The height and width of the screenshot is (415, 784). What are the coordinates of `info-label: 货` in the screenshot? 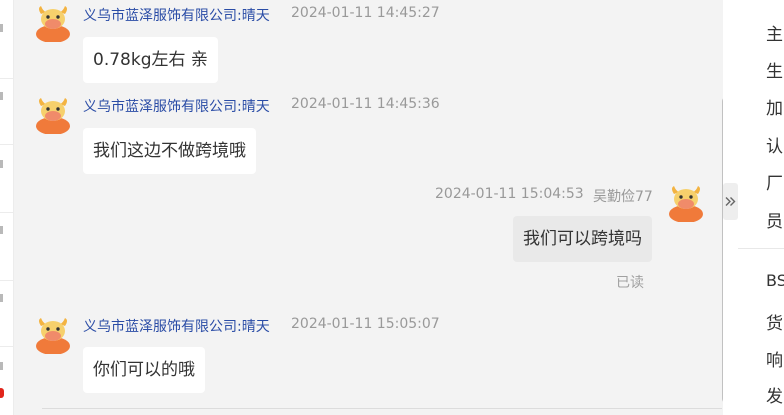 It's located at (774, 324).